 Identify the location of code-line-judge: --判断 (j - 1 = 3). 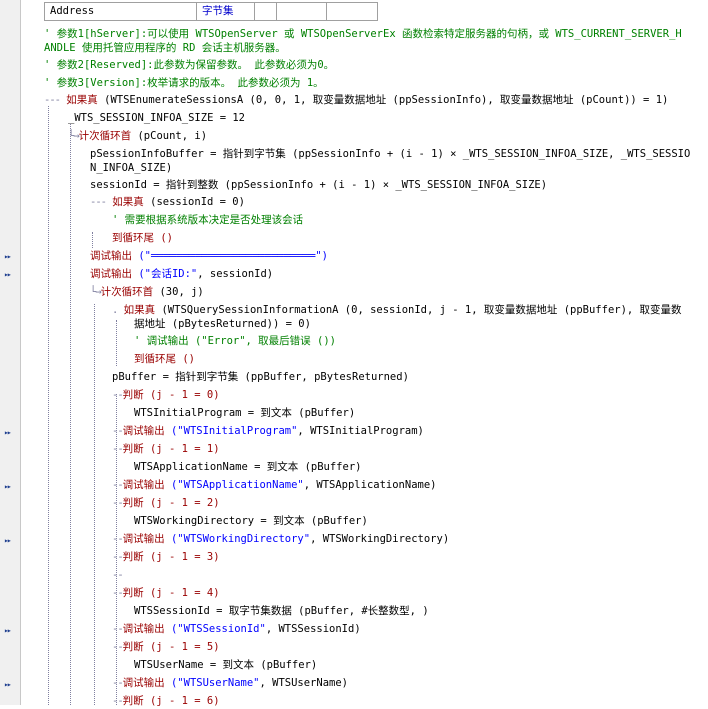
(166, 557).